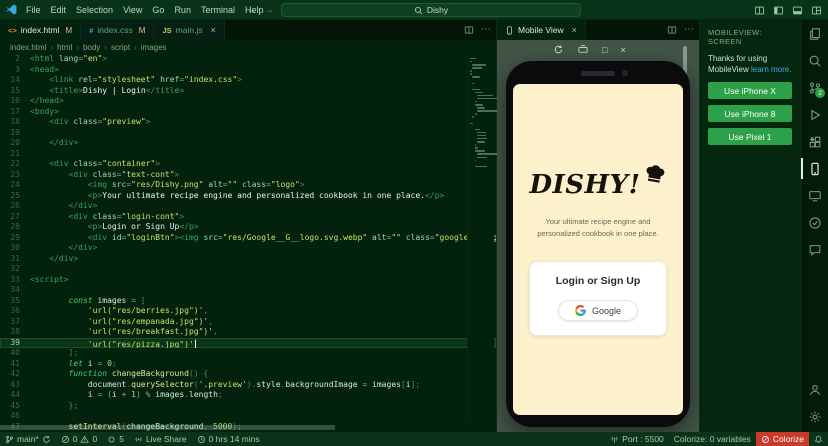 The width and height of the screenshot is (828, 446). Describe the element at coordinates (814, 416) in the screenshot. I see `settings-button` at that location.